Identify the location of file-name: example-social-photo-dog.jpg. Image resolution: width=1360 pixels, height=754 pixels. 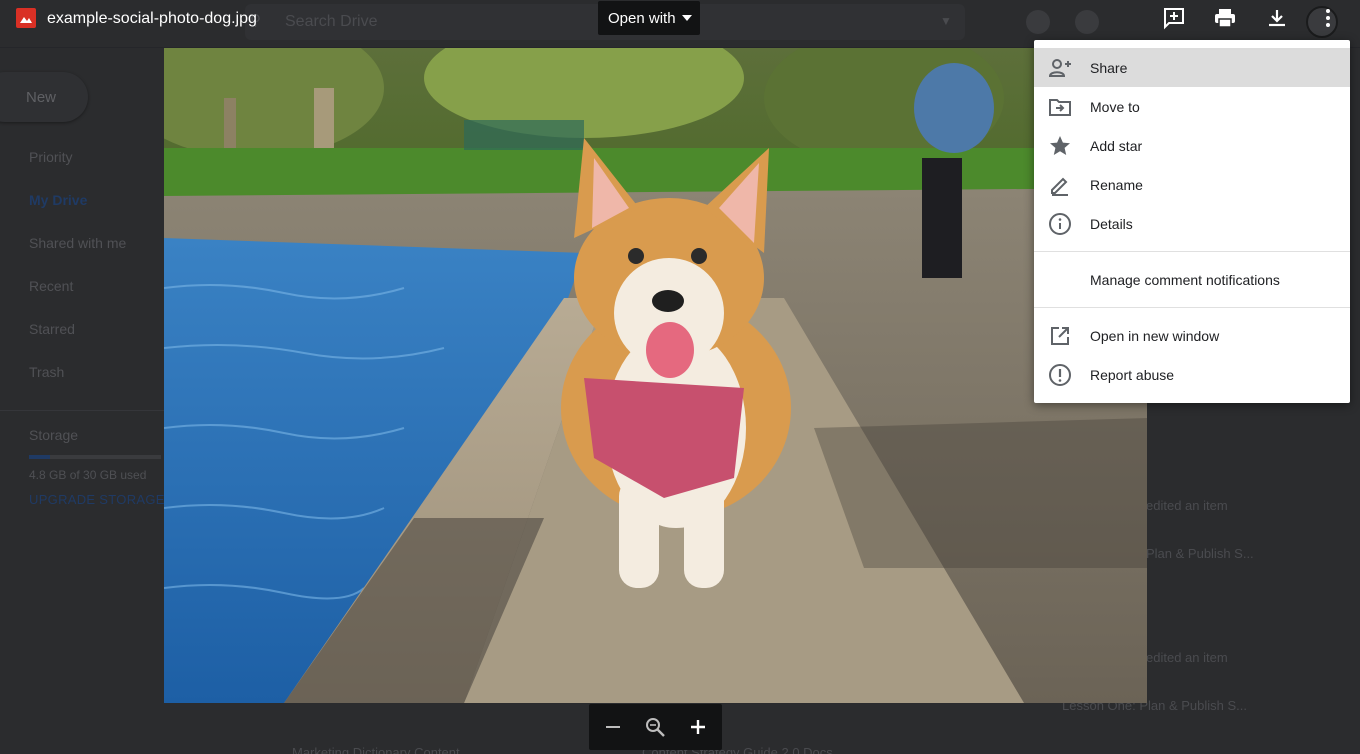
(152, 18).